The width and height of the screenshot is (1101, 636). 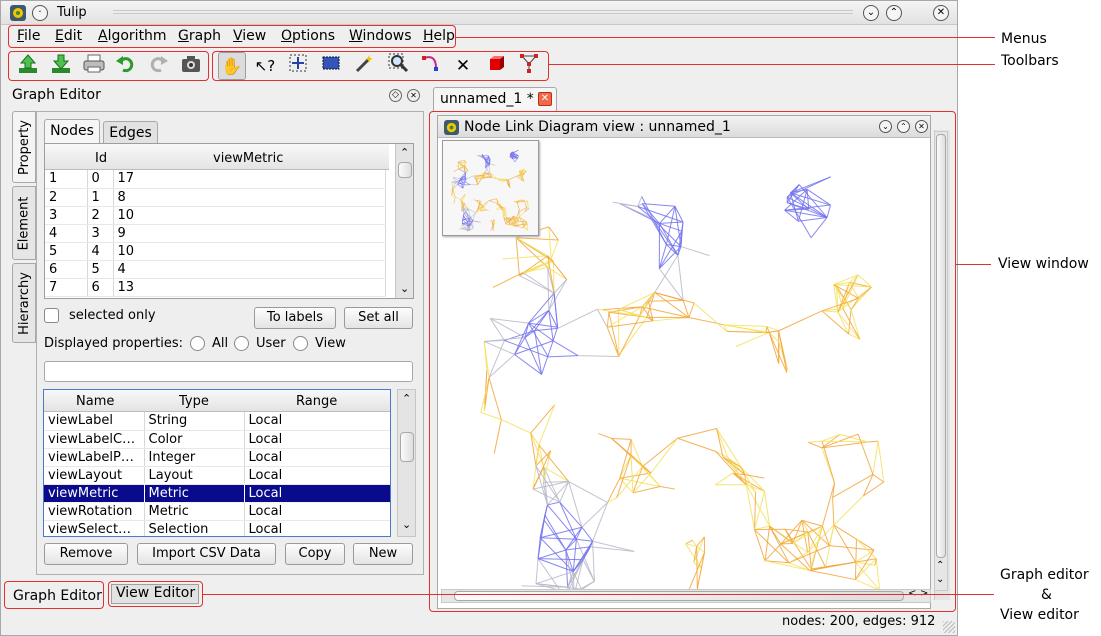 What do you see at coordinates (86, 554) in the screenshot?
I see `remove-button: Remove` at bounding box center [86, 554].